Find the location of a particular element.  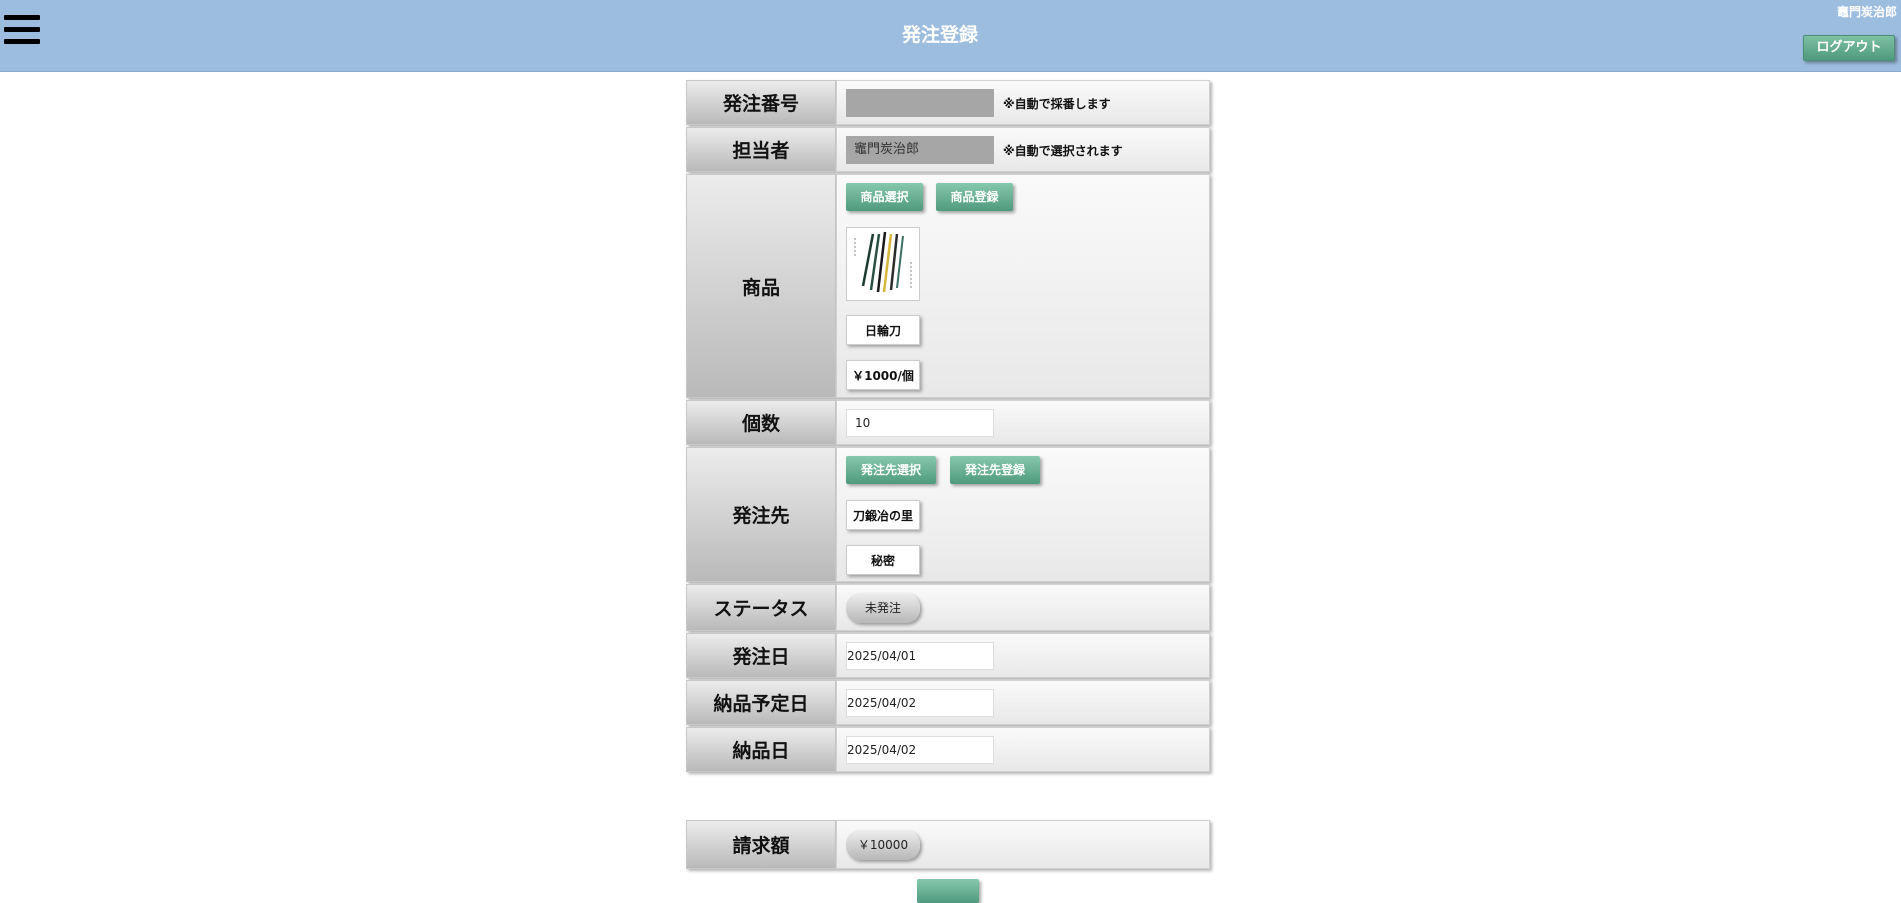

supplier-address: 秘密 is located at coordinates (883, 560).